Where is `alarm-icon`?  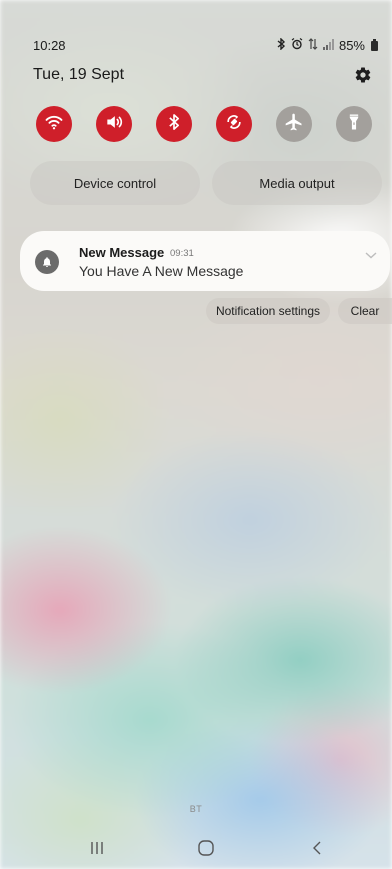 alarm-icon is located at coordinates (297, 45).